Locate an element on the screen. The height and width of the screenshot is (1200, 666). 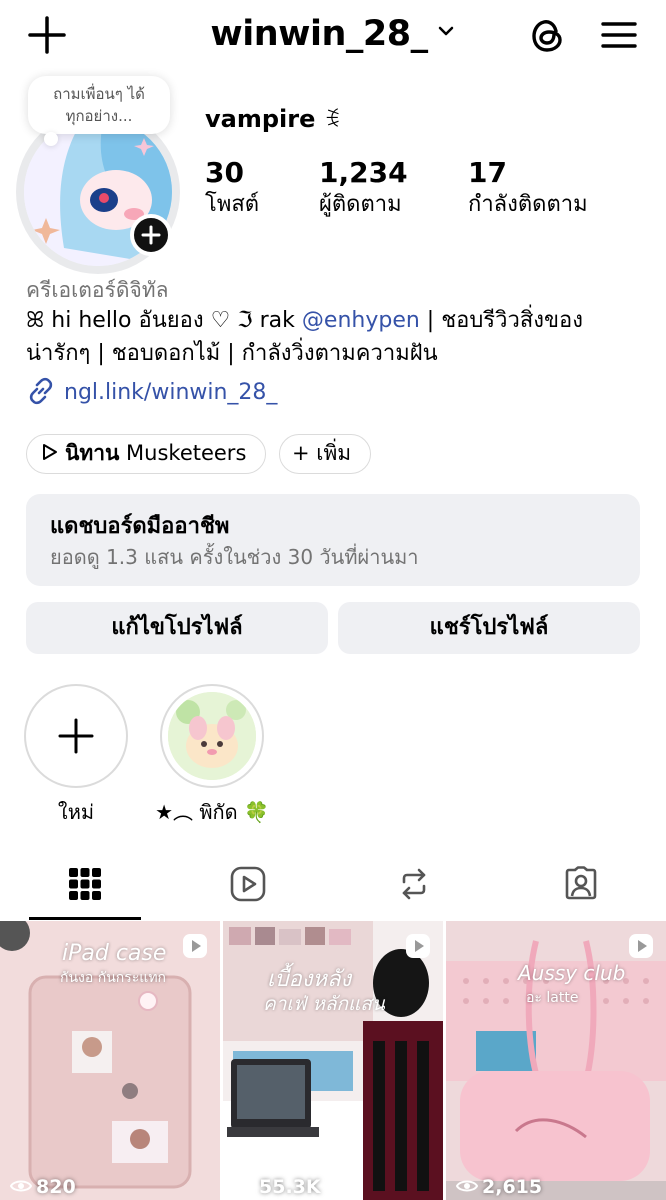
tab-reels is located at coordinates (248, 889).